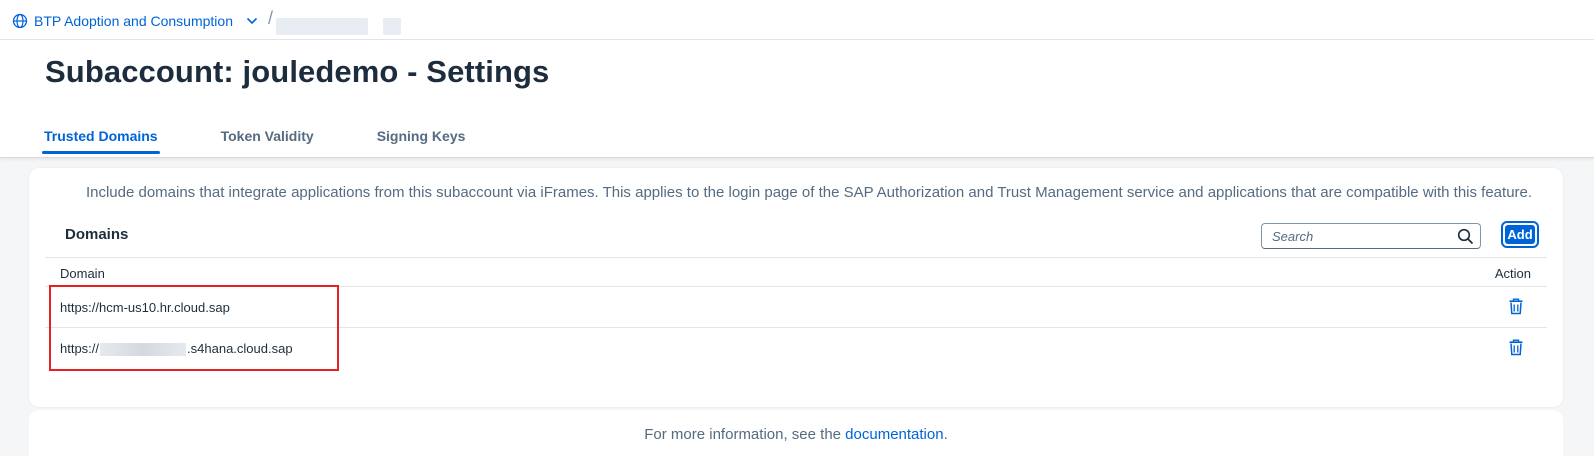  I want to click on footer-suffix: ., so click(945, 434).